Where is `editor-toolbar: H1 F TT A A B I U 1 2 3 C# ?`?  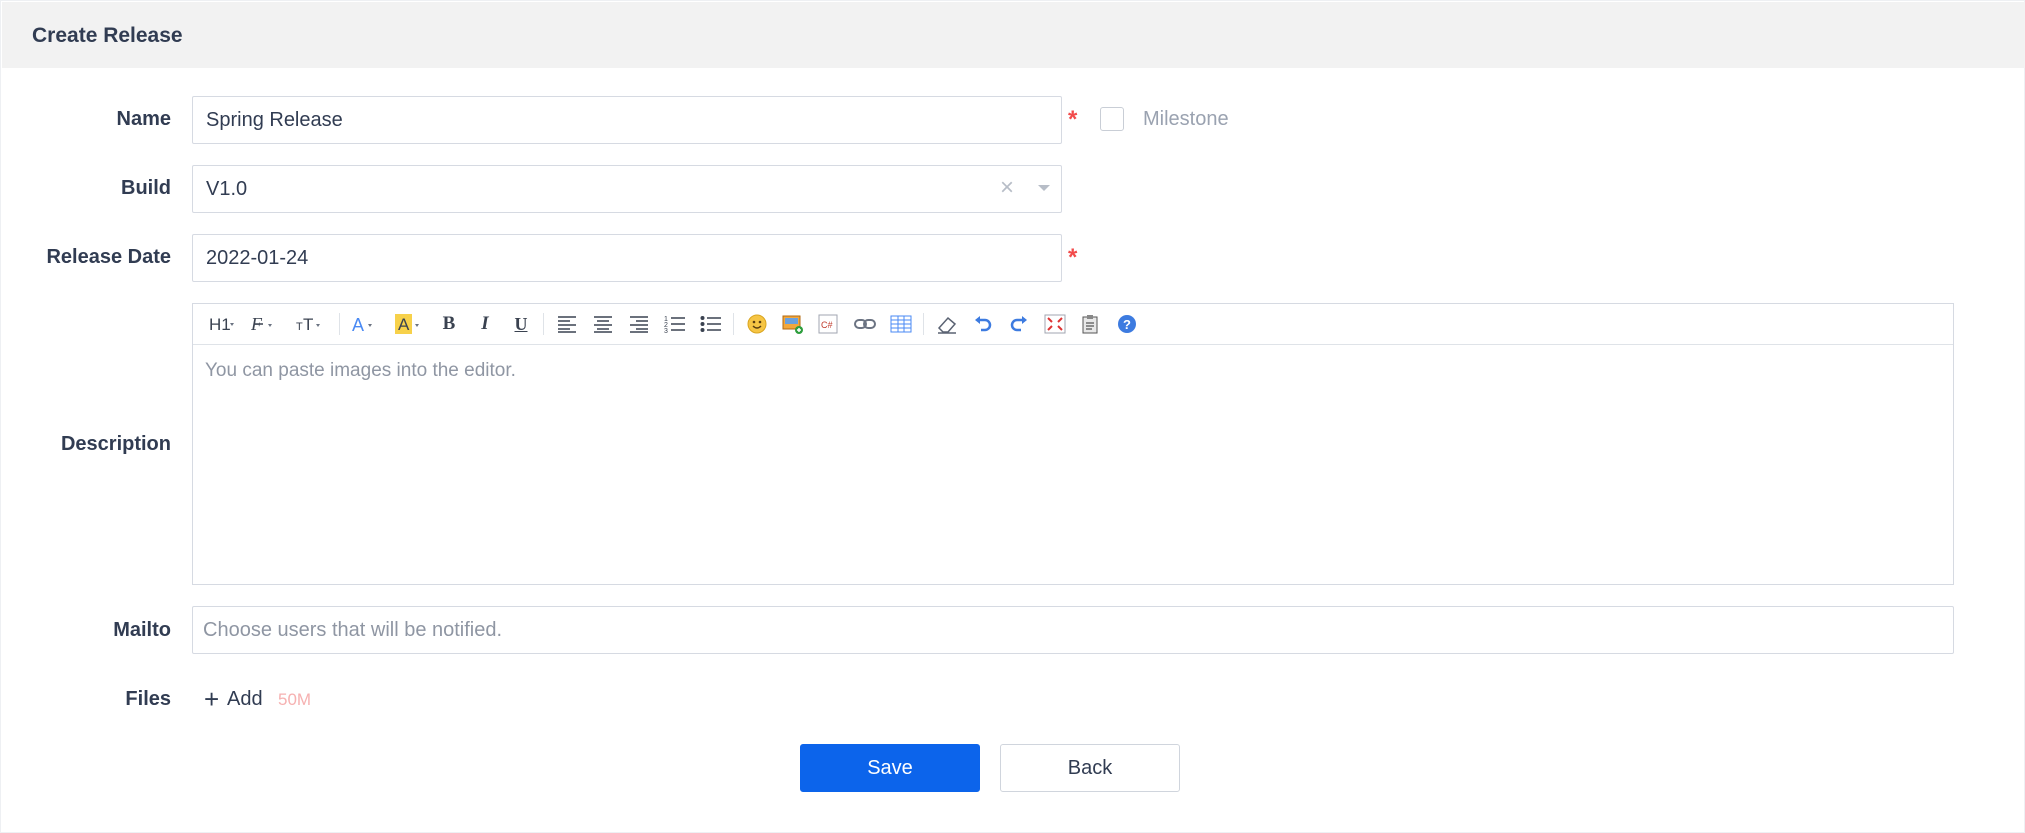
editor-toolbar: H1 F TT A A B I U 1 2 3 C# ? is located at coordinates (1073, 324).